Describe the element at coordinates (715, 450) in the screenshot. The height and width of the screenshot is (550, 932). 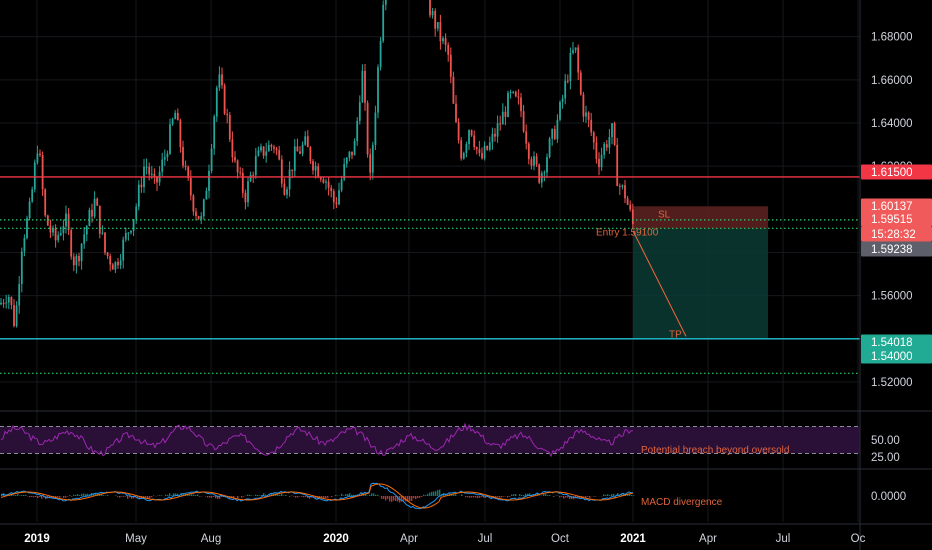
I see `rsi-annotation: Potential breach beyond oversold` at that location.